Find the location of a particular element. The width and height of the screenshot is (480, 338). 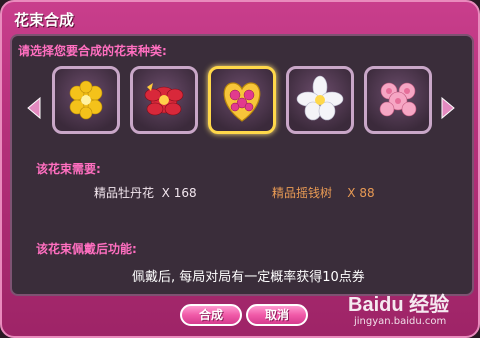

dialog-title: 花束合成 is located at coordinates (44, 20).